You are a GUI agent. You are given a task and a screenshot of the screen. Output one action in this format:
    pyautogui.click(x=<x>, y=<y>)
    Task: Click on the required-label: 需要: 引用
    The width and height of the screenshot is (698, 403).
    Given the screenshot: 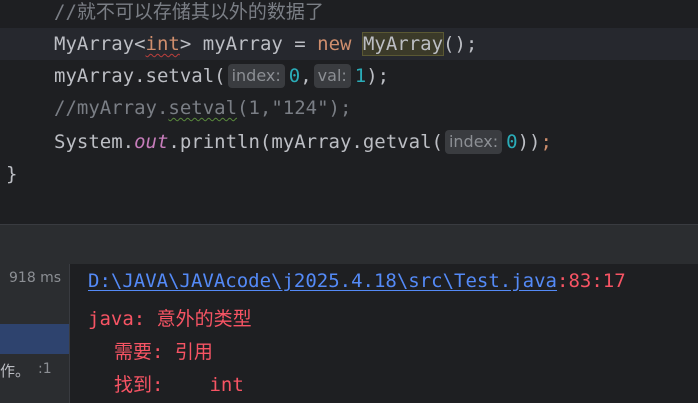 What is the action you would take?
    pyautogui.click(x=163, y=352)
    